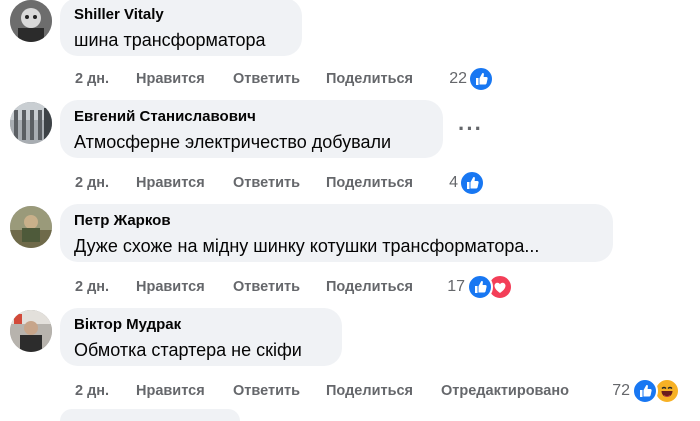 This screenshot has height=421, width=700. What do you see at coordinates (618, 391) in the screenshot?
I see `reaction-count: 72` at bounding box center [618, 391].